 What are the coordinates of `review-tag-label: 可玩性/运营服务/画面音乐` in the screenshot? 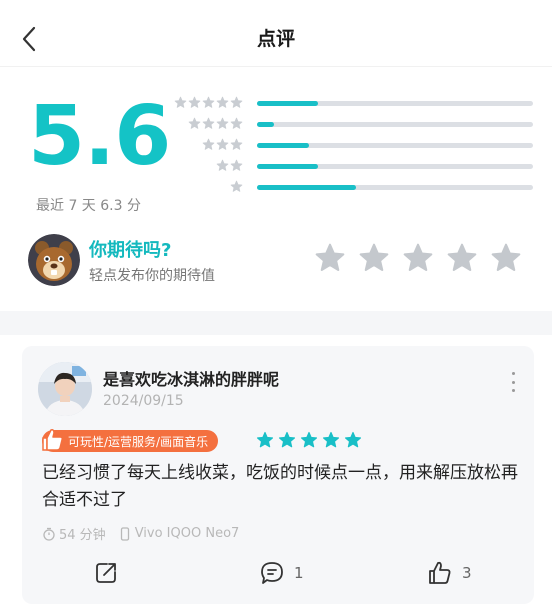 It's located at (138, 441).